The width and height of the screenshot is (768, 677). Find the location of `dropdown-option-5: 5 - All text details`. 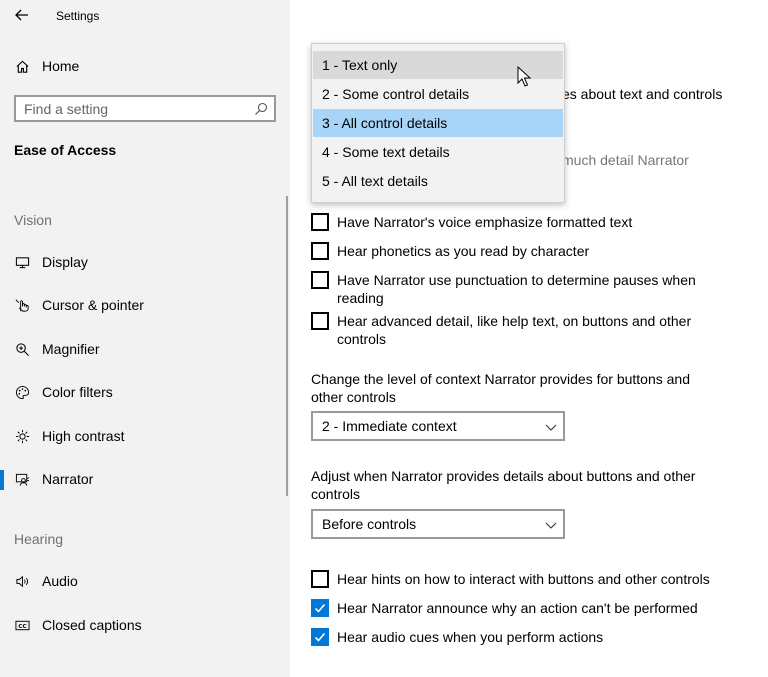

dropdown-option-5: 5 - All text details is located at coordinates (438, 181).